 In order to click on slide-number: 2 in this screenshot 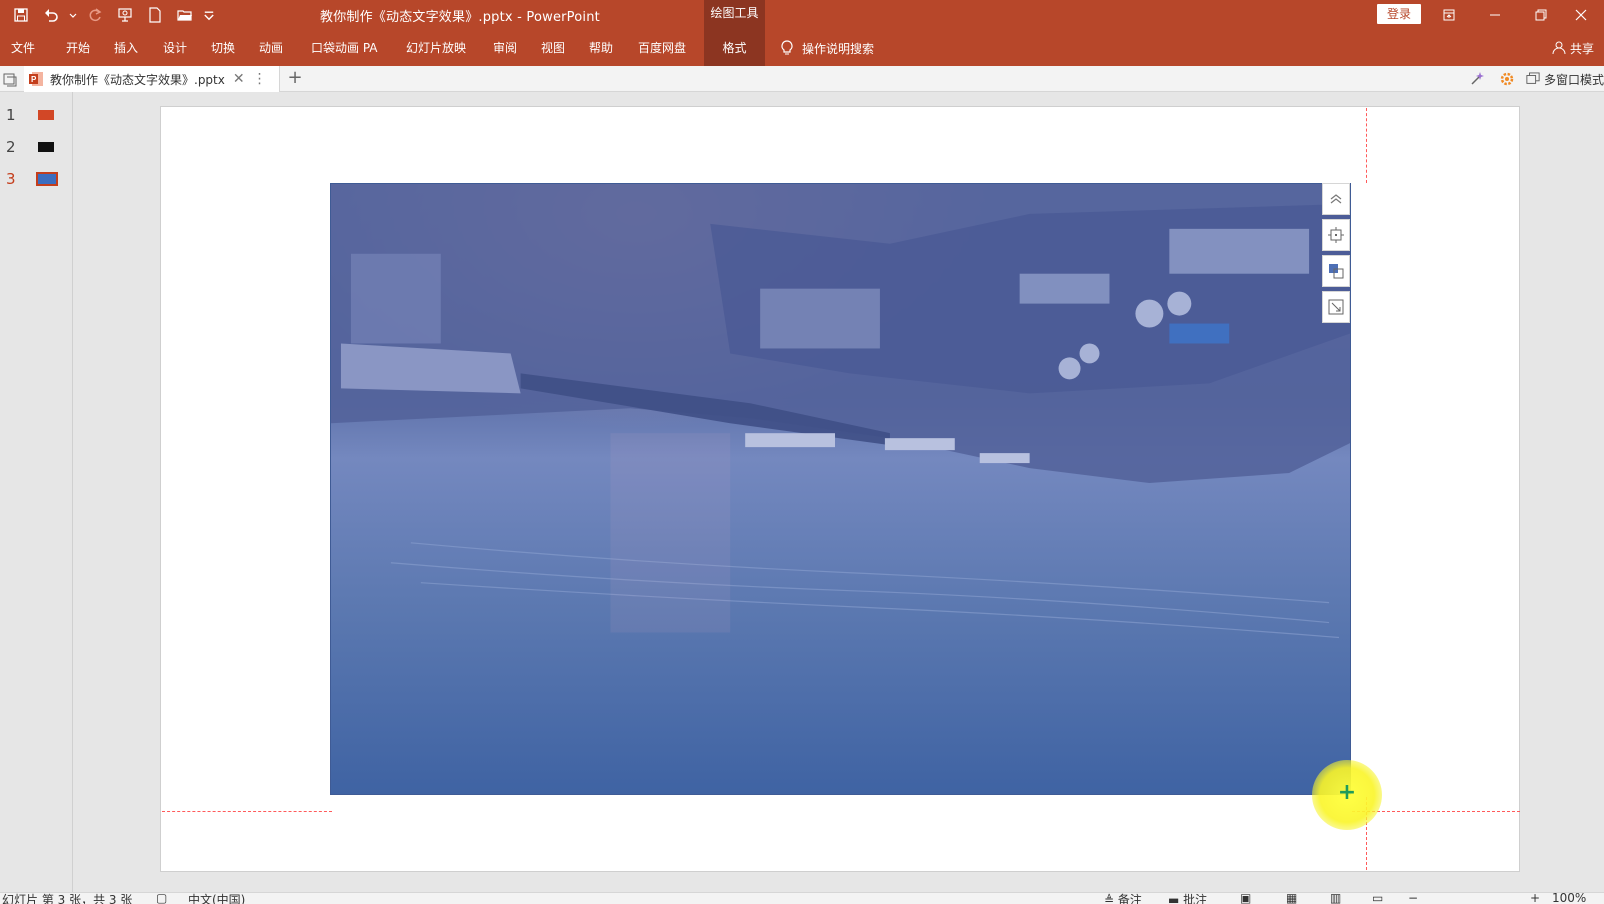, I will do `click(11, 147)`.